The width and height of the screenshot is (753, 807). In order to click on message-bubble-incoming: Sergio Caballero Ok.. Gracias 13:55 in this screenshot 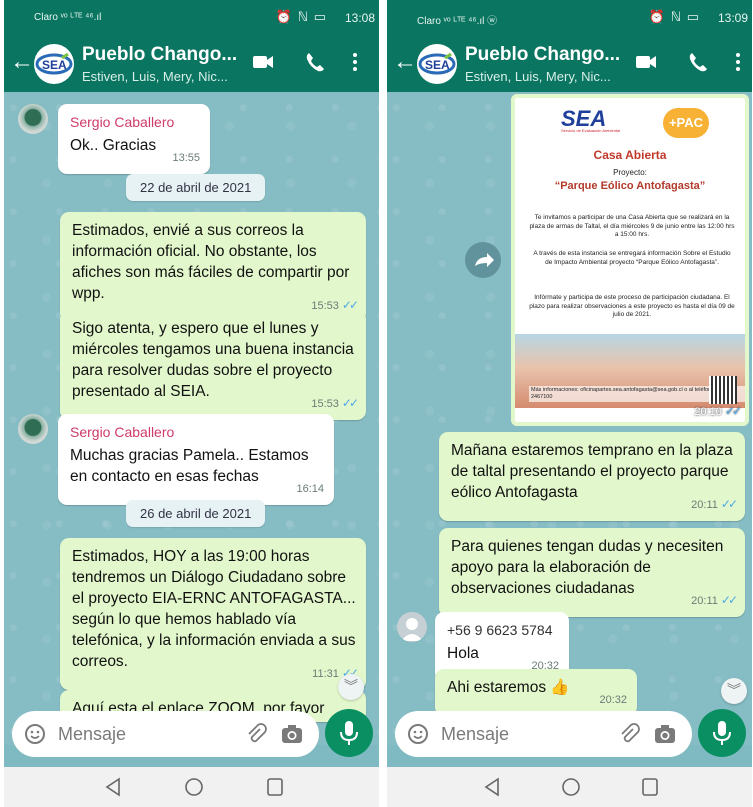, I will do `click(134, 139)`.